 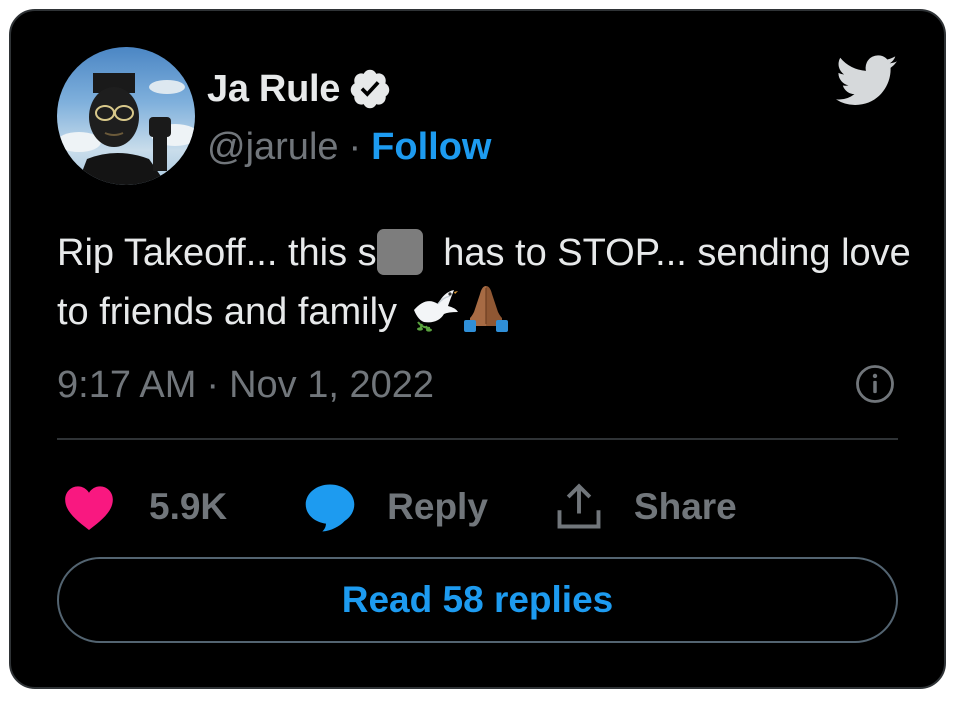 I want to click on share-label: Share, so click(x=685, y=506).